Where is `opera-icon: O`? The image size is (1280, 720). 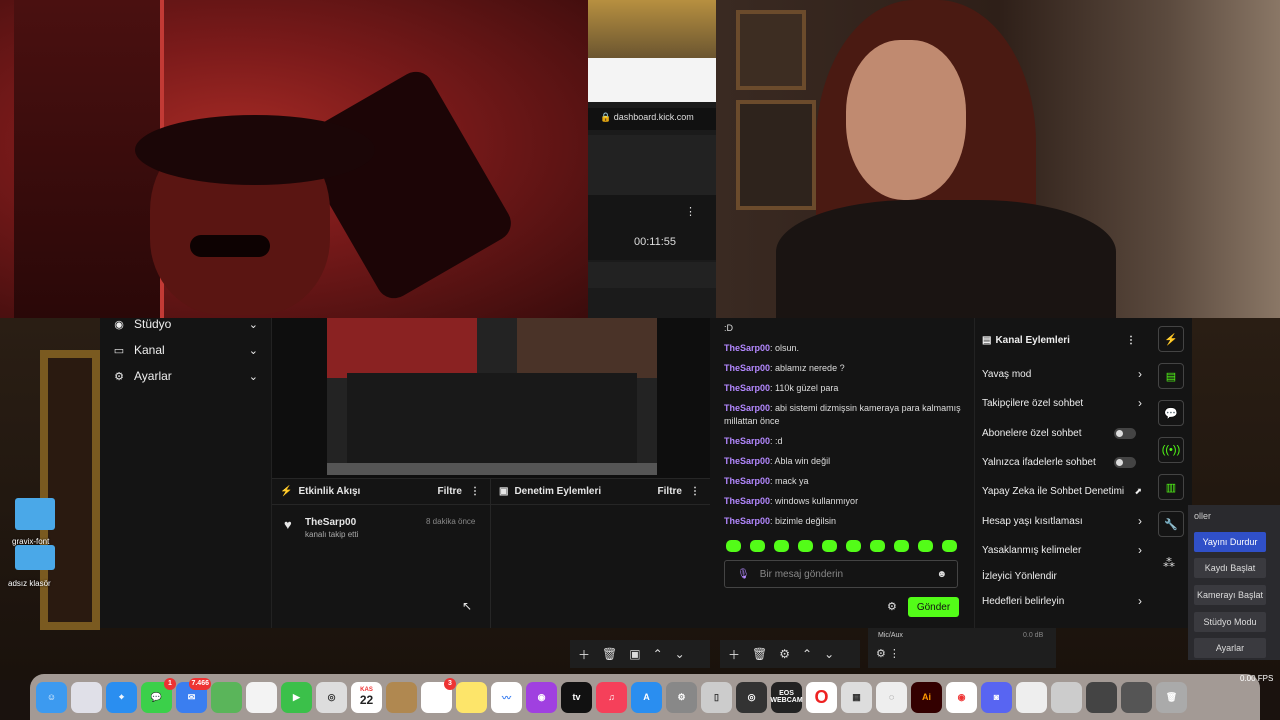 opera-icon: O is located at coordinates (821, 697).